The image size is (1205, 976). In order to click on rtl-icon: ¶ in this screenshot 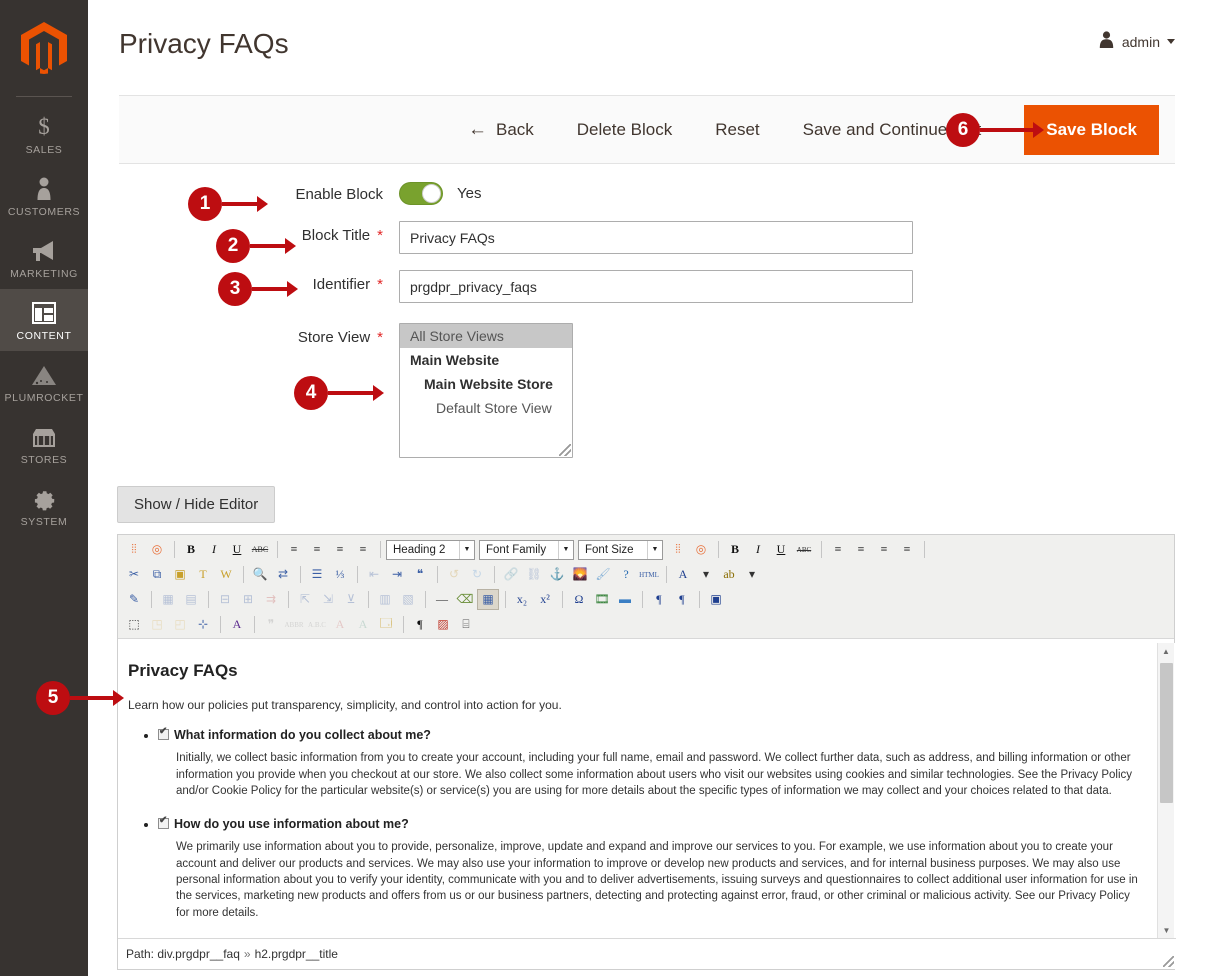, I will do `click(682, 599)`.